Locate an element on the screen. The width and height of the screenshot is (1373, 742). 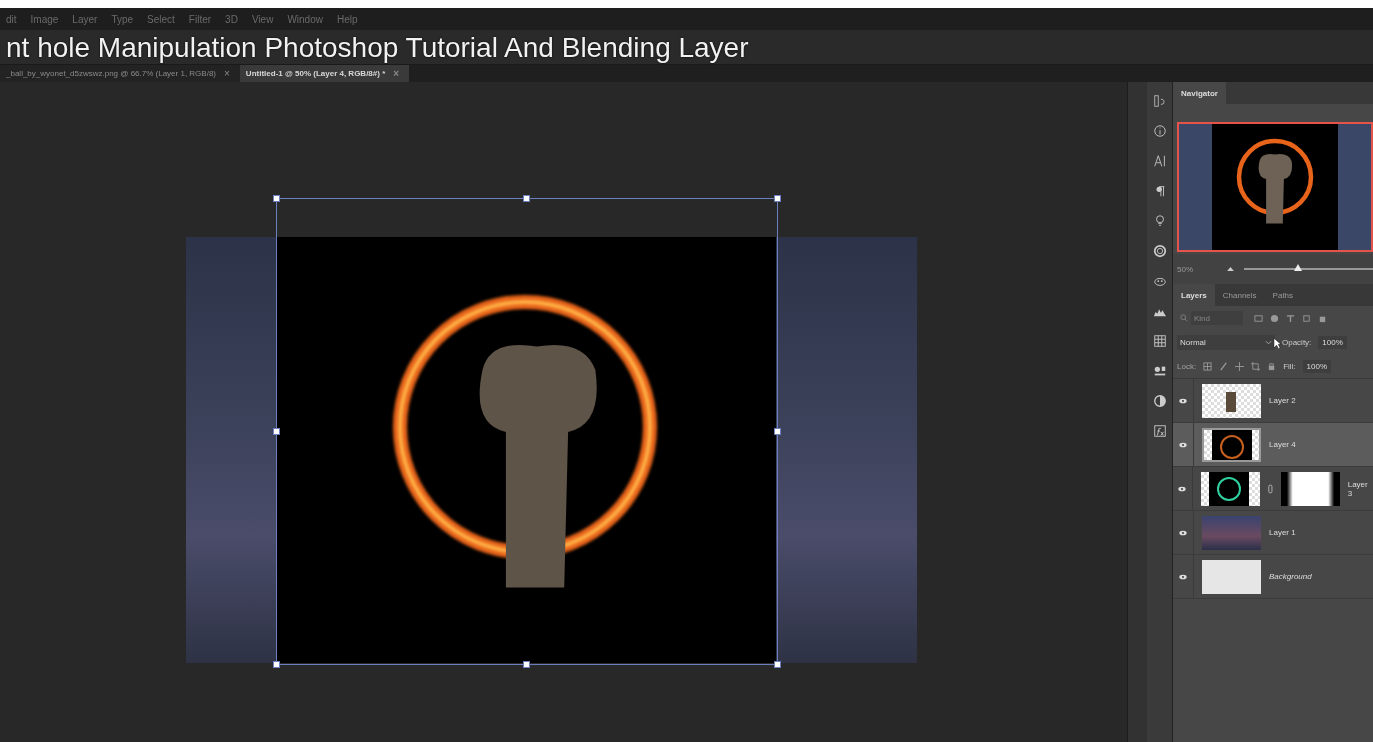
zoom-value: 50% is located at coordinates (1185, 269).